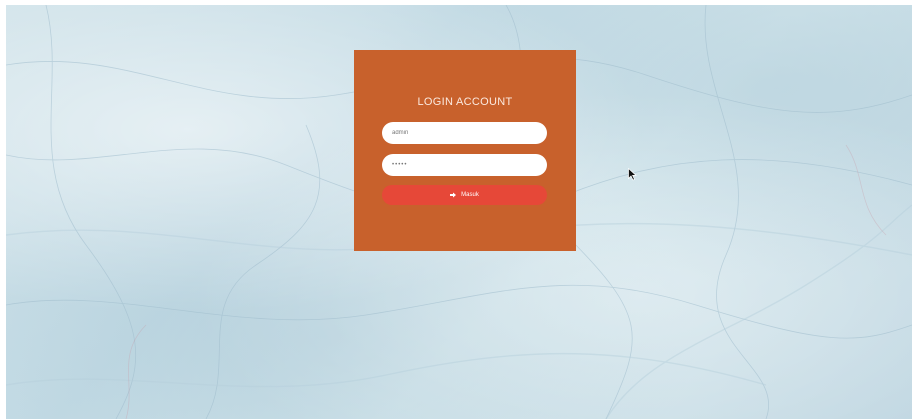 The image size is (912, 419). I want to click on password-input, so click(464, 165).